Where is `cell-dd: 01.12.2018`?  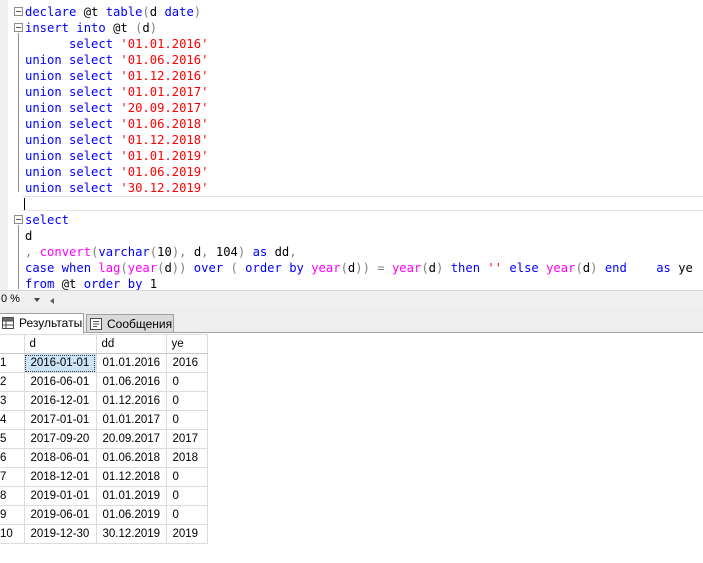
cell-dd: 01.12.2018 is located at coordinates (131, 477).